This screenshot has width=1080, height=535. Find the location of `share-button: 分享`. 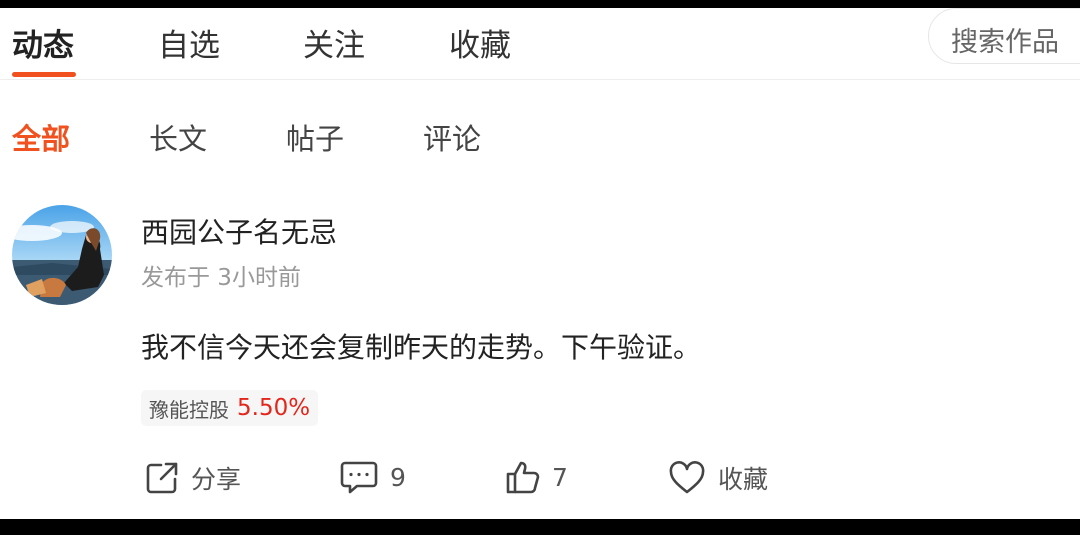

share-button: 分享 is located at coordinates (193, 478).